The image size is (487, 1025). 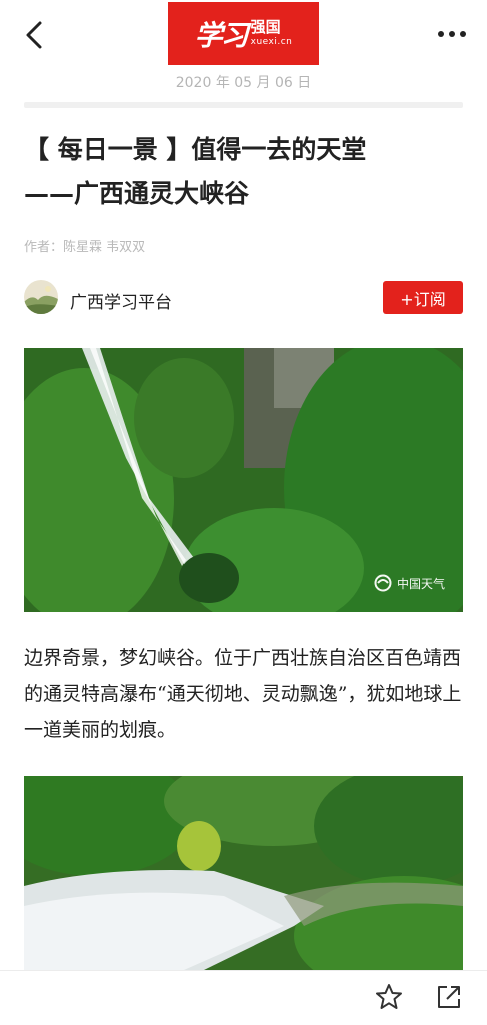 I want to click on back-arrow-icon, so click(x=34, y=35).